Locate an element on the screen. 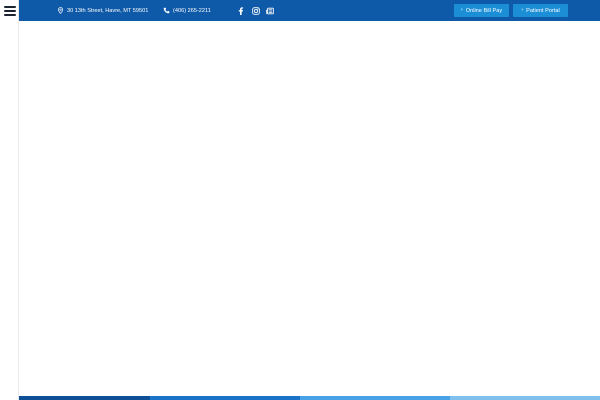 The height and width of the screenshot is (400, 600). newsletter-link is located at coordinates (270, 10).